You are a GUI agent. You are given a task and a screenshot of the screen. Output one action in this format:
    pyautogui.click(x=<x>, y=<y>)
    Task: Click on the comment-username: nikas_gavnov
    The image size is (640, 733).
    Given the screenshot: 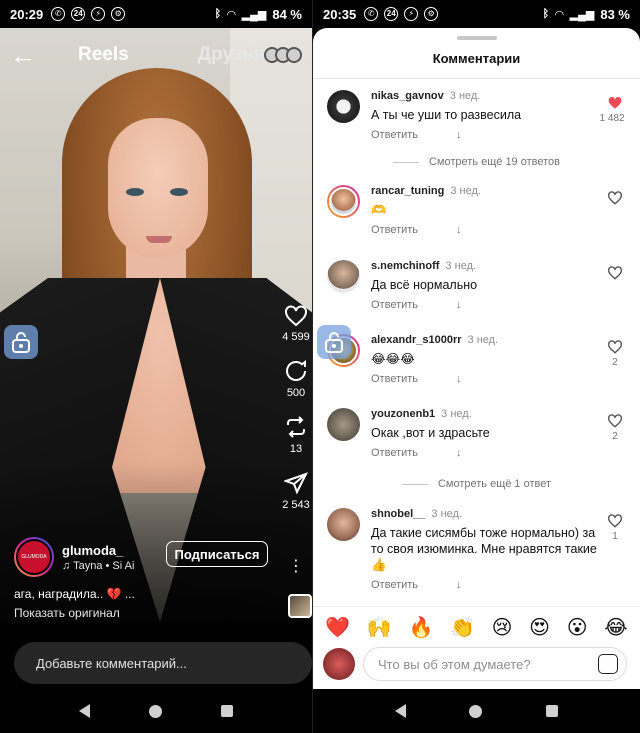 What is the action you would take?
    pyautogui.click(x=407, y=96)
    